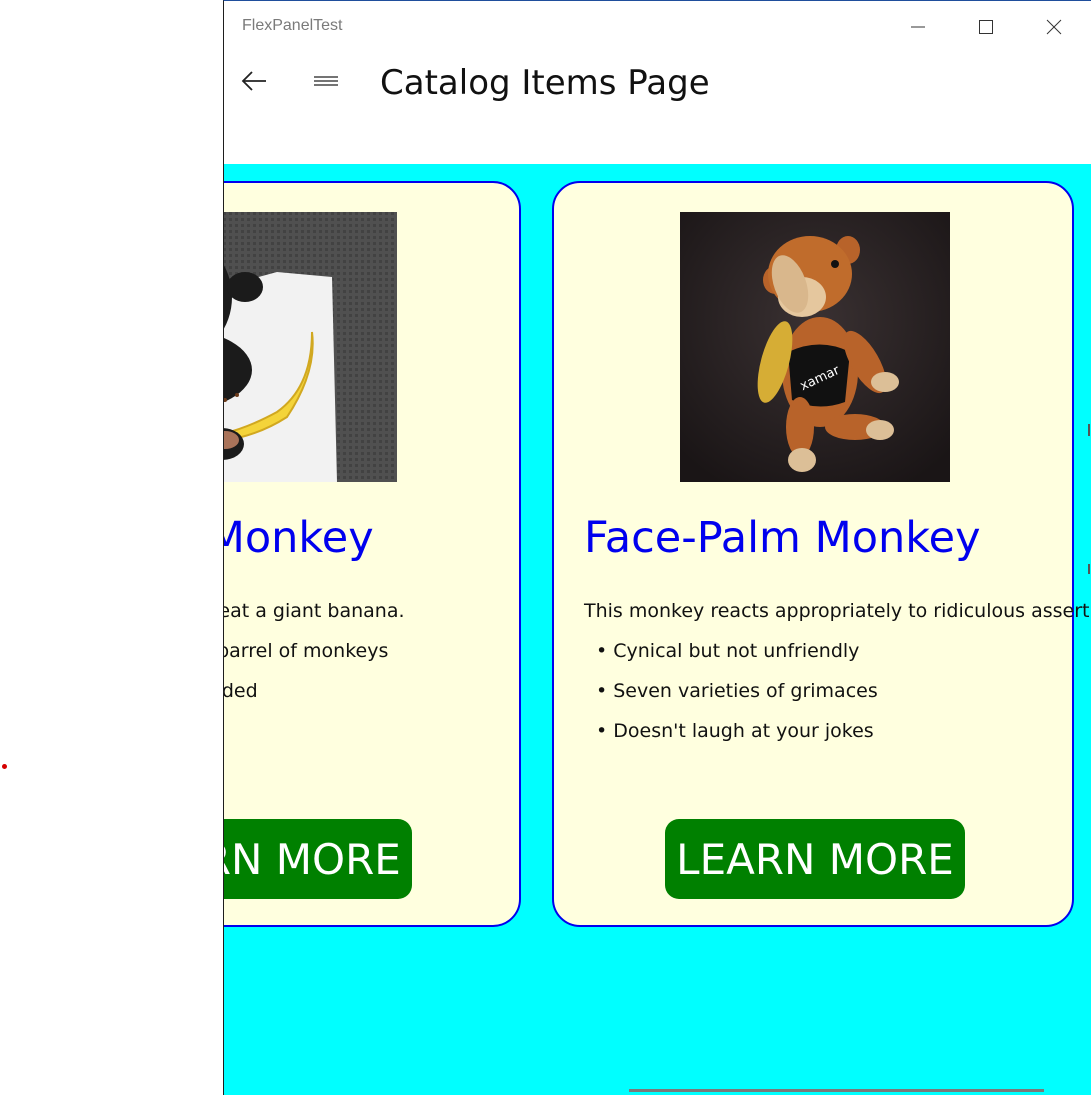 The width and height of the screenshot is (1091, 1095). Describe the element at coordinates (241, 691) in the screenshot. I see `card-bullet: • Monkey not included` at that location.